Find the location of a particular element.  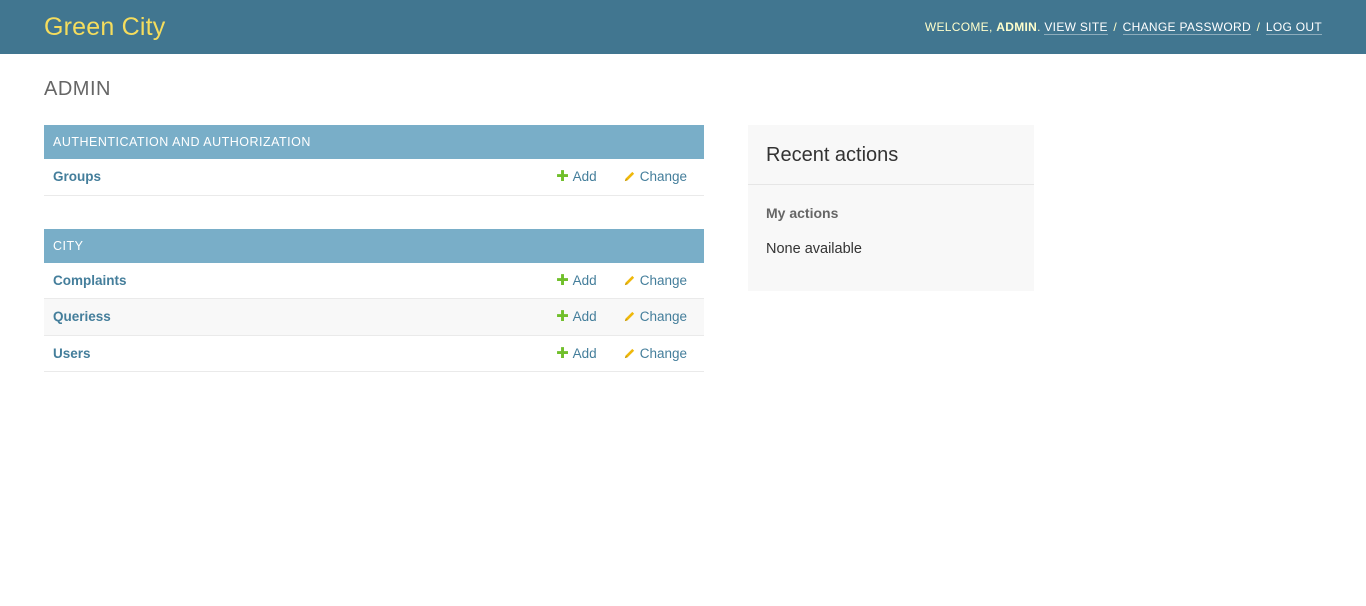

change-users-button: Change is located at coordinates (655, 353).